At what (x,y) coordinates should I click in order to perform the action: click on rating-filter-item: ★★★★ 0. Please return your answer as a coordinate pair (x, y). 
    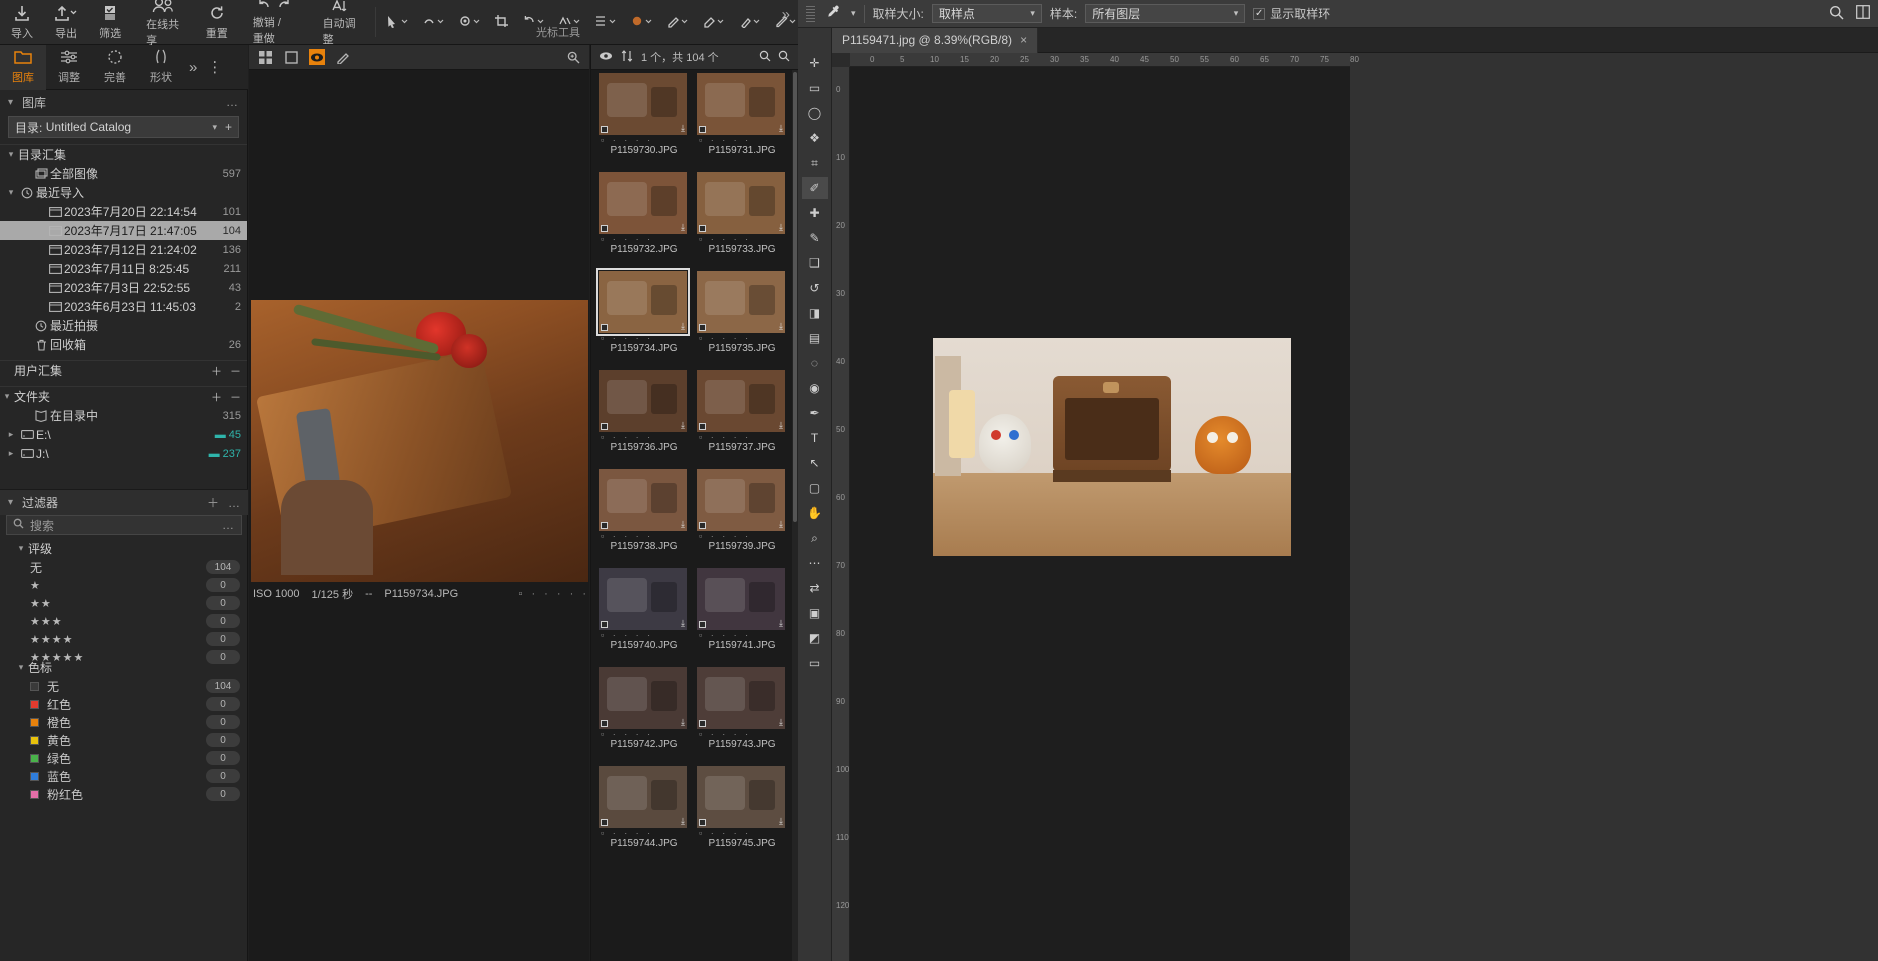
    Looking at the image, I should click on (124, 639).